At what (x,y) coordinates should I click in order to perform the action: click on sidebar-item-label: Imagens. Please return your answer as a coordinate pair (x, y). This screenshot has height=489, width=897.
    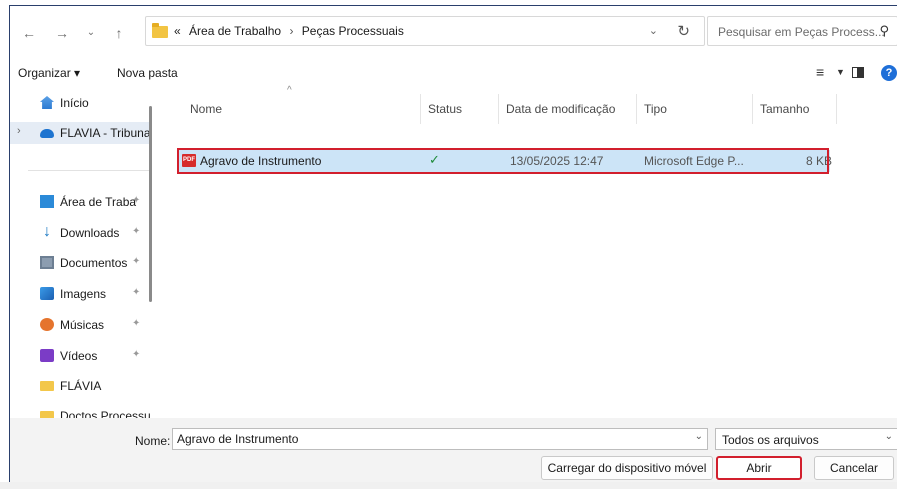
    Looking at the image, I should click on (83, 294).